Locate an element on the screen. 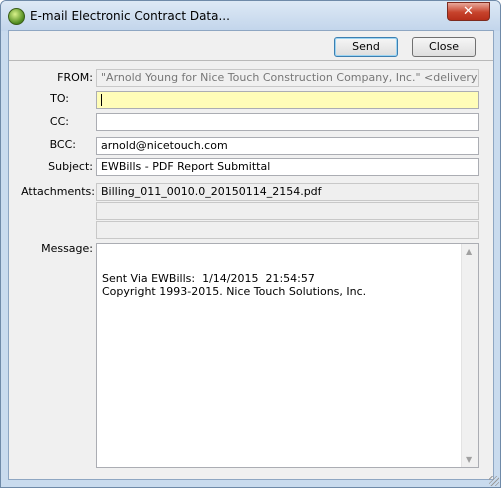  cc-label: CC: is located at coordinates (59, 121).